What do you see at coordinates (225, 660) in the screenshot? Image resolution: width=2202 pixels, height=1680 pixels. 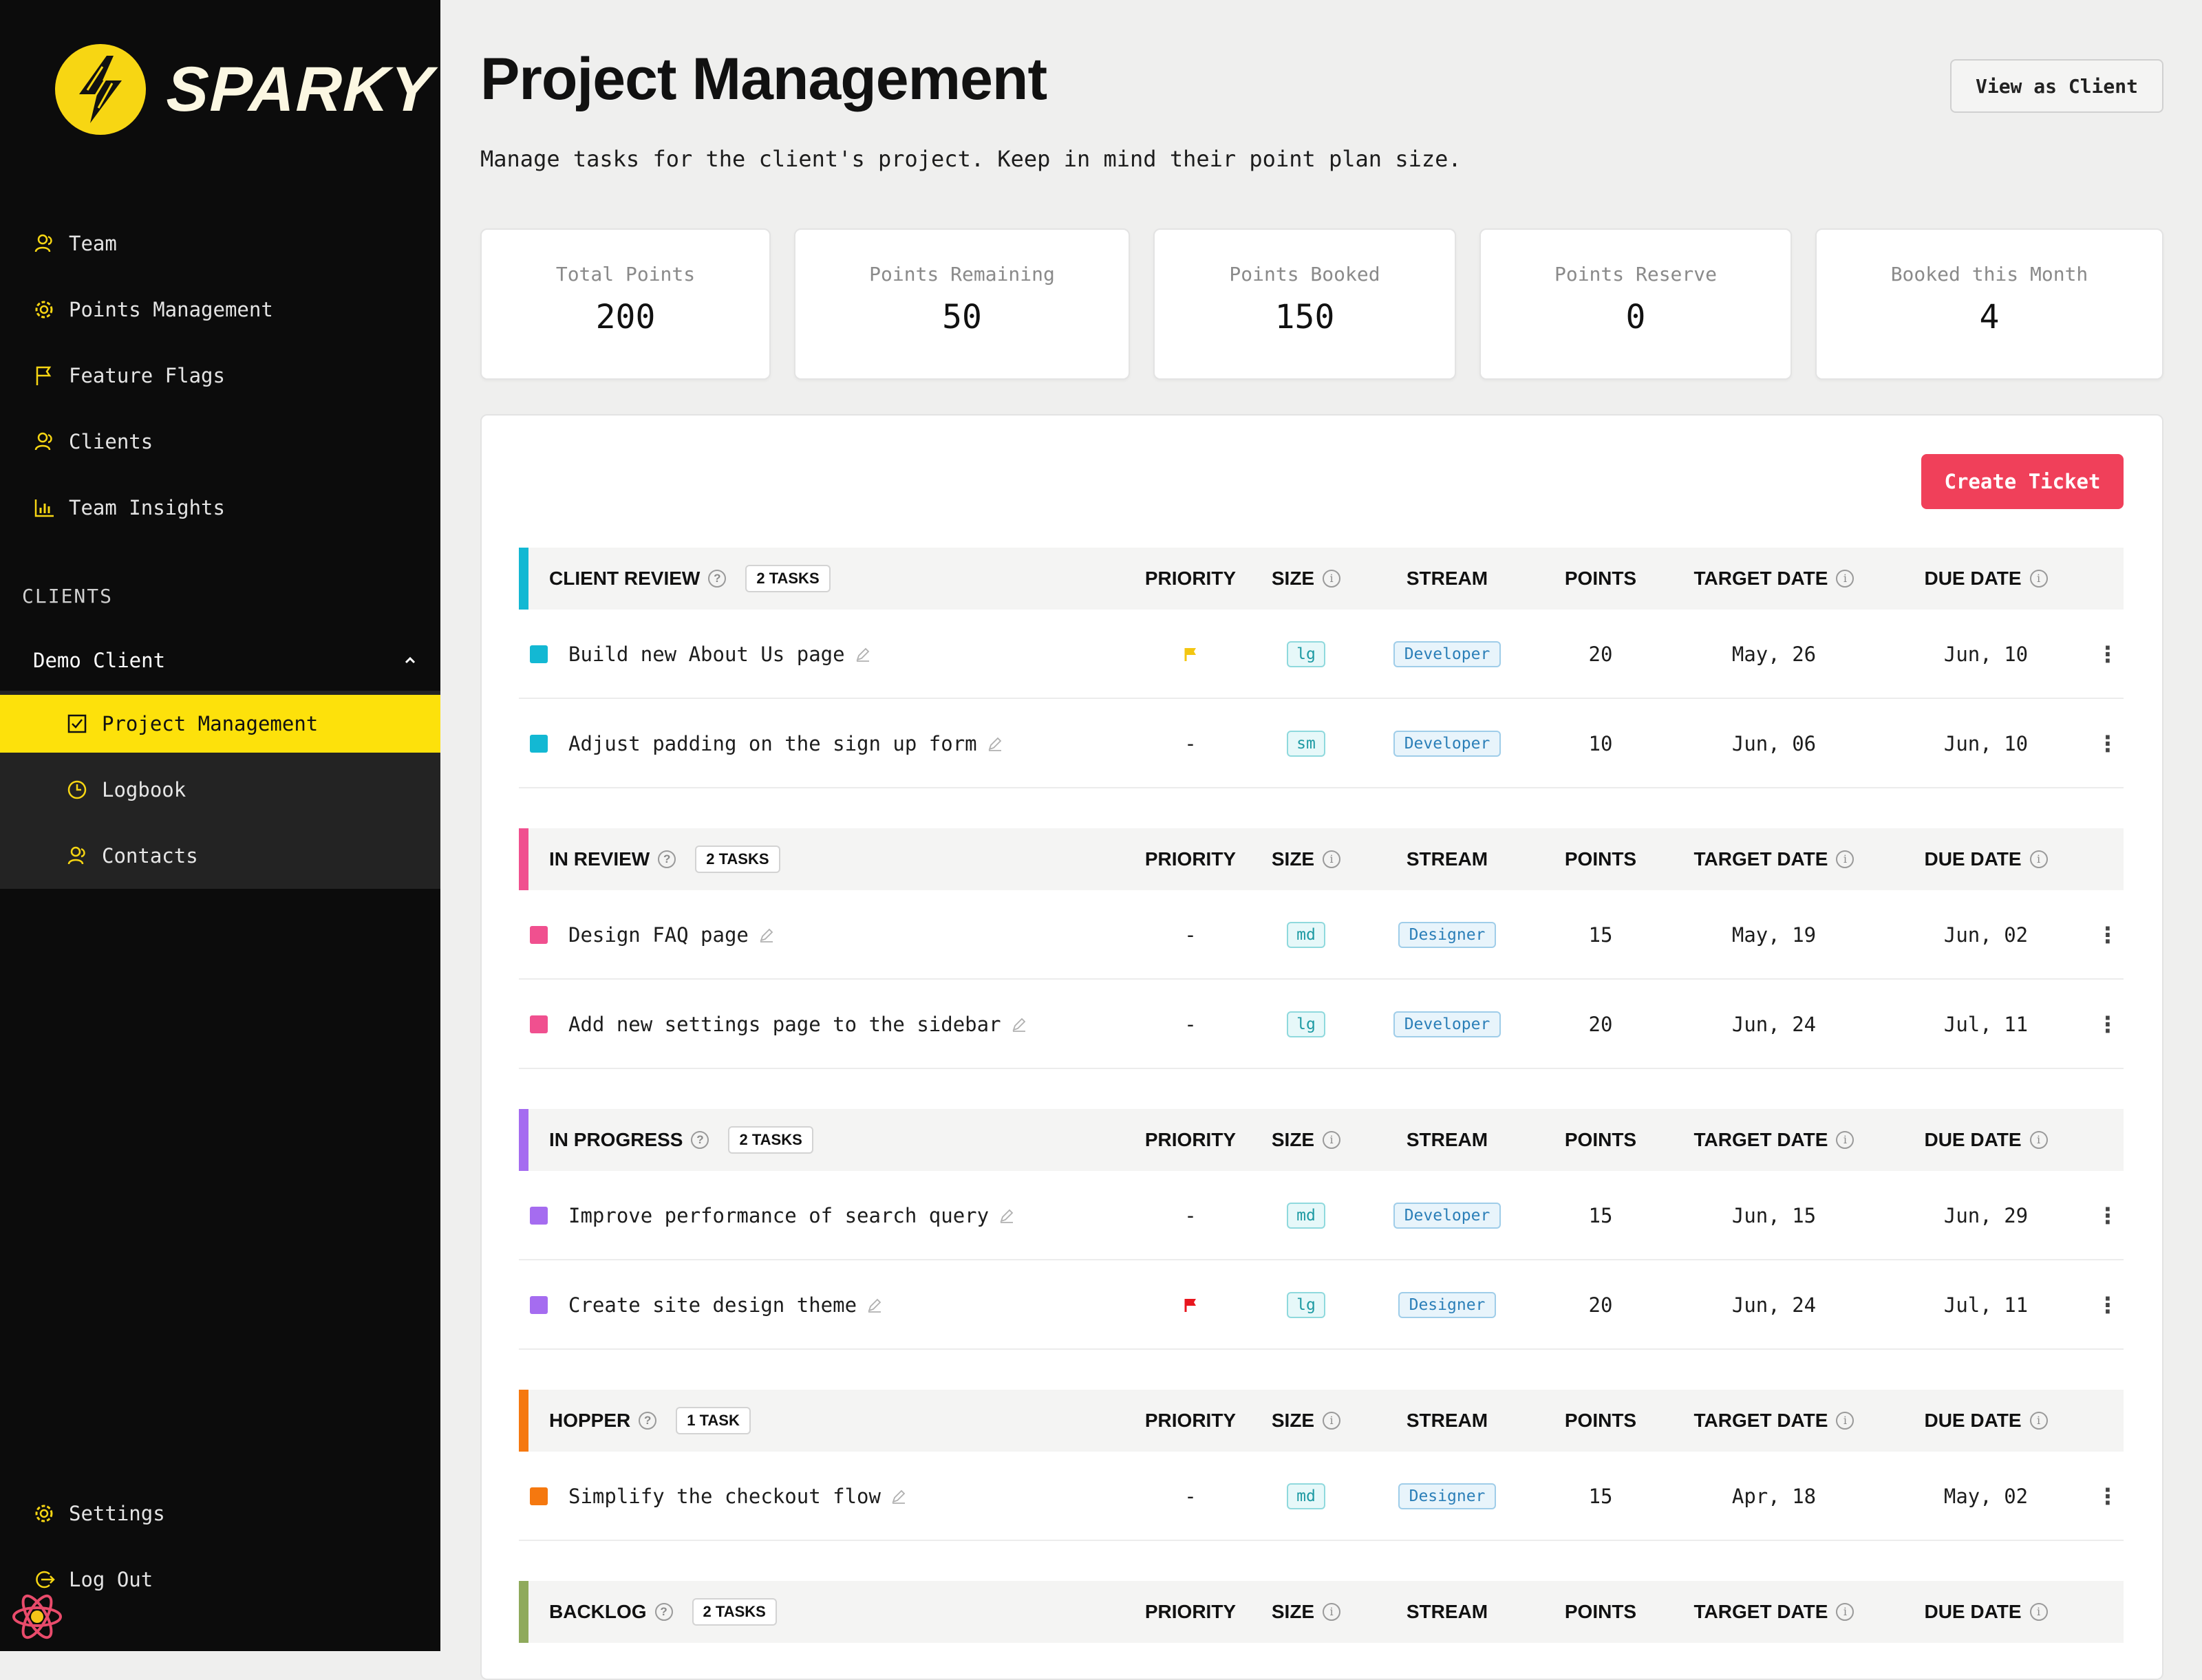 I see `client-accordion-demo-client: Demo Client` at bounding box center [225, 660].